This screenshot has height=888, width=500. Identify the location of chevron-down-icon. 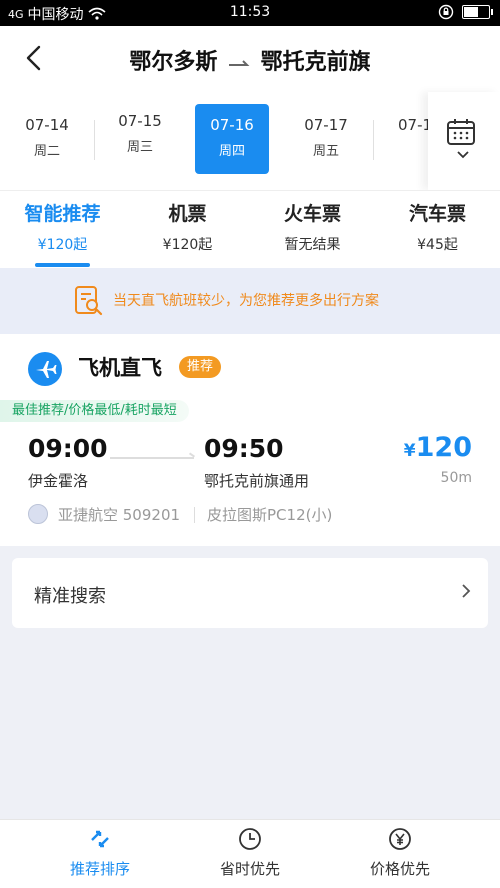
(463, 155).